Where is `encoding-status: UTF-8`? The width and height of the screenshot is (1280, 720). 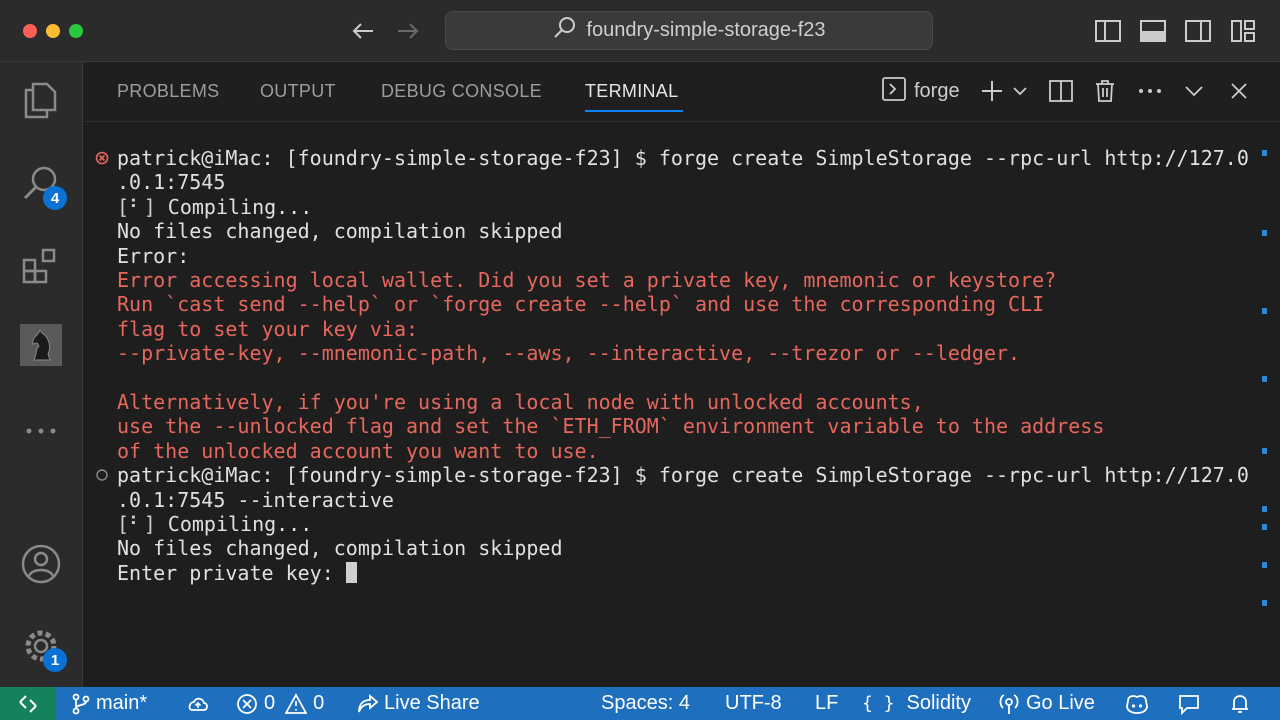
encoding-status: UTF-8 is located at coordinates (753, 703).